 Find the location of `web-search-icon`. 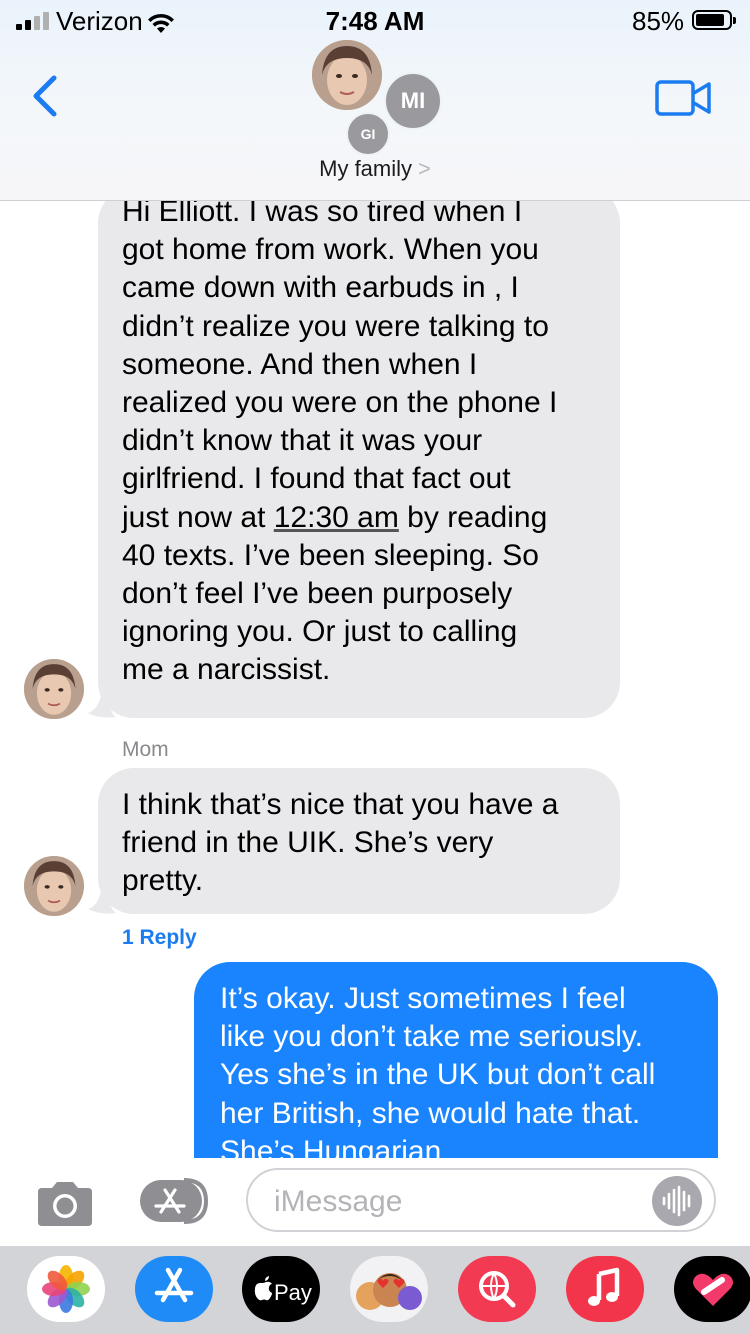

web-search-icon is located at coordinates (497, 1289).